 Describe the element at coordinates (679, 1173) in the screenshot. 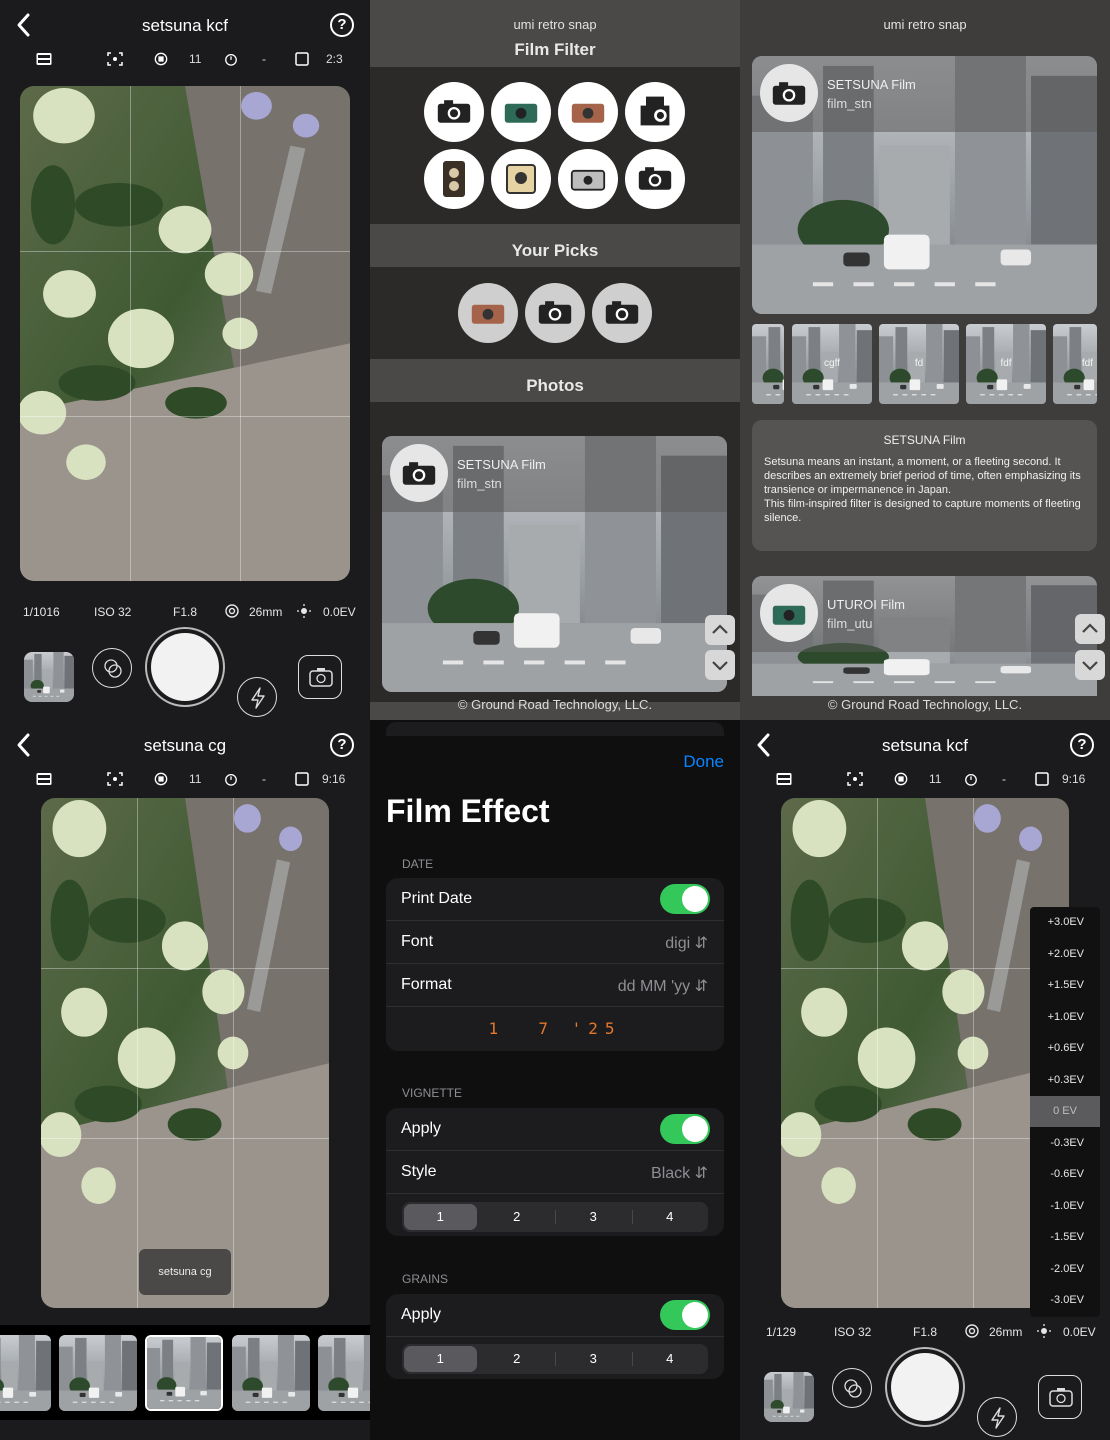

I see `style-picker: Black ⇵` at that location.